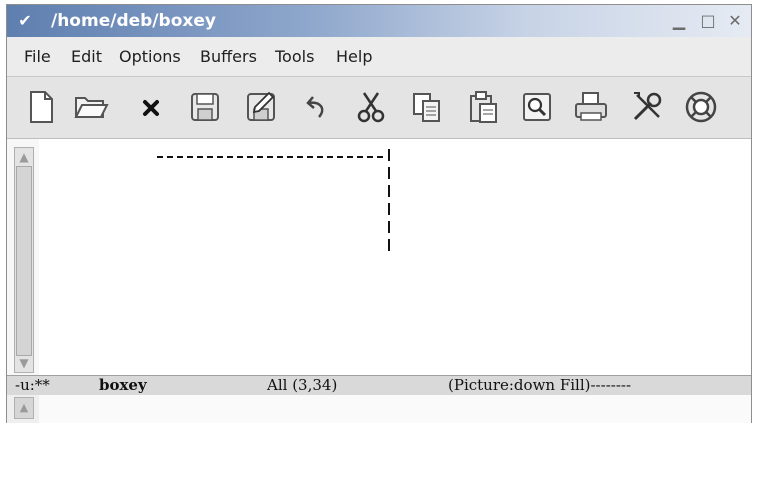  I want to click on new-file-icon, so click(41, 107).